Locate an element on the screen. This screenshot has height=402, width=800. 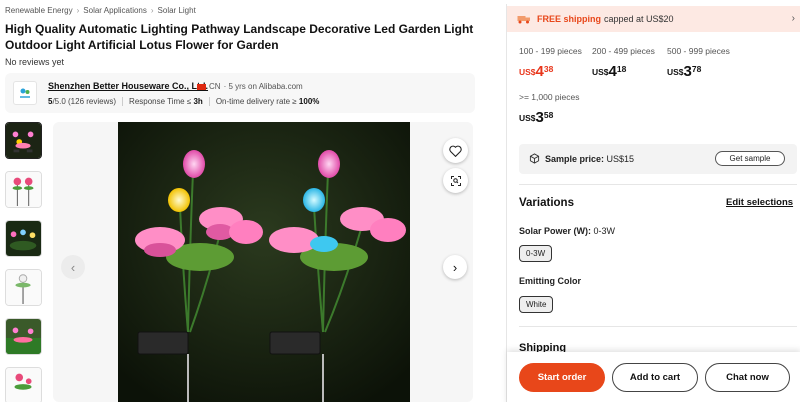
free-shipping-cap: capped at US$20 is located at coordinates (639, 19).